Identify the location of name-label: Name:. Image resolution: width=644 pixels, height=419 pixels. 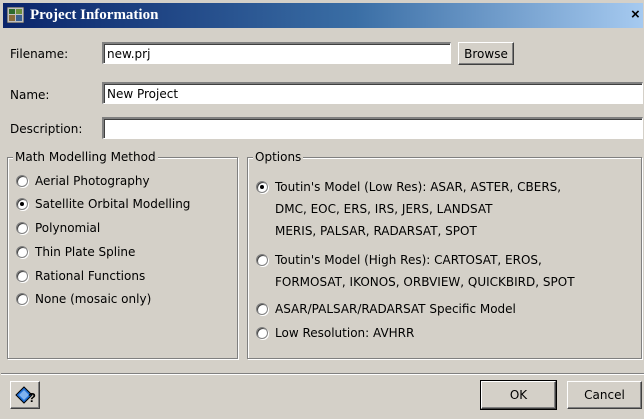
(30, 95).